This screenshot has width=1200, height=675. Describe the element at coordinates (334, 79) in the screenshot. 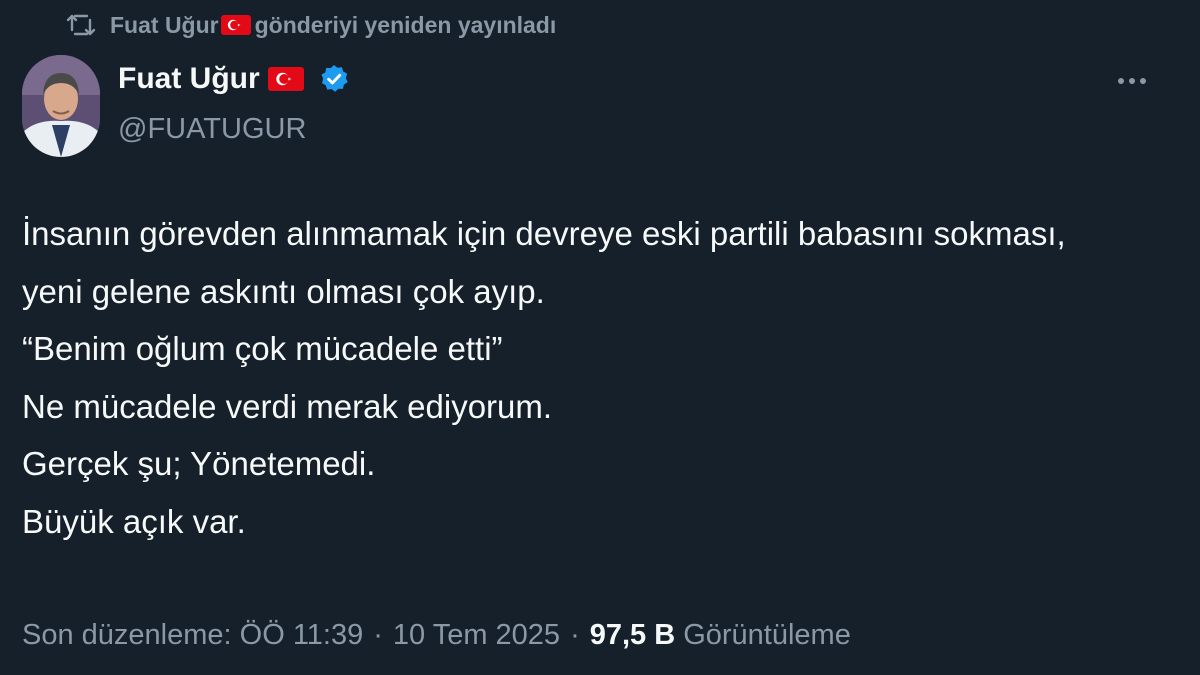

I see `verified-badge-icon` at that location.